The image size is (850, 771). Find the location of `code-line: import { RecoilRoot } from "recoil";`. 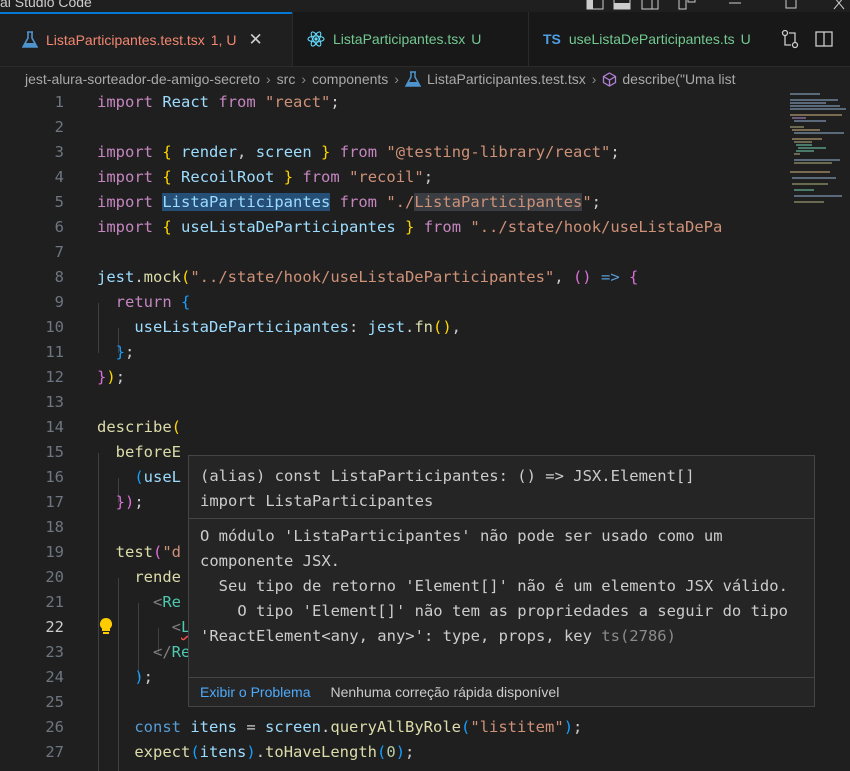

code-line: import { RecoilRoot } from "recoil"; is located at coordinates (265, 177).